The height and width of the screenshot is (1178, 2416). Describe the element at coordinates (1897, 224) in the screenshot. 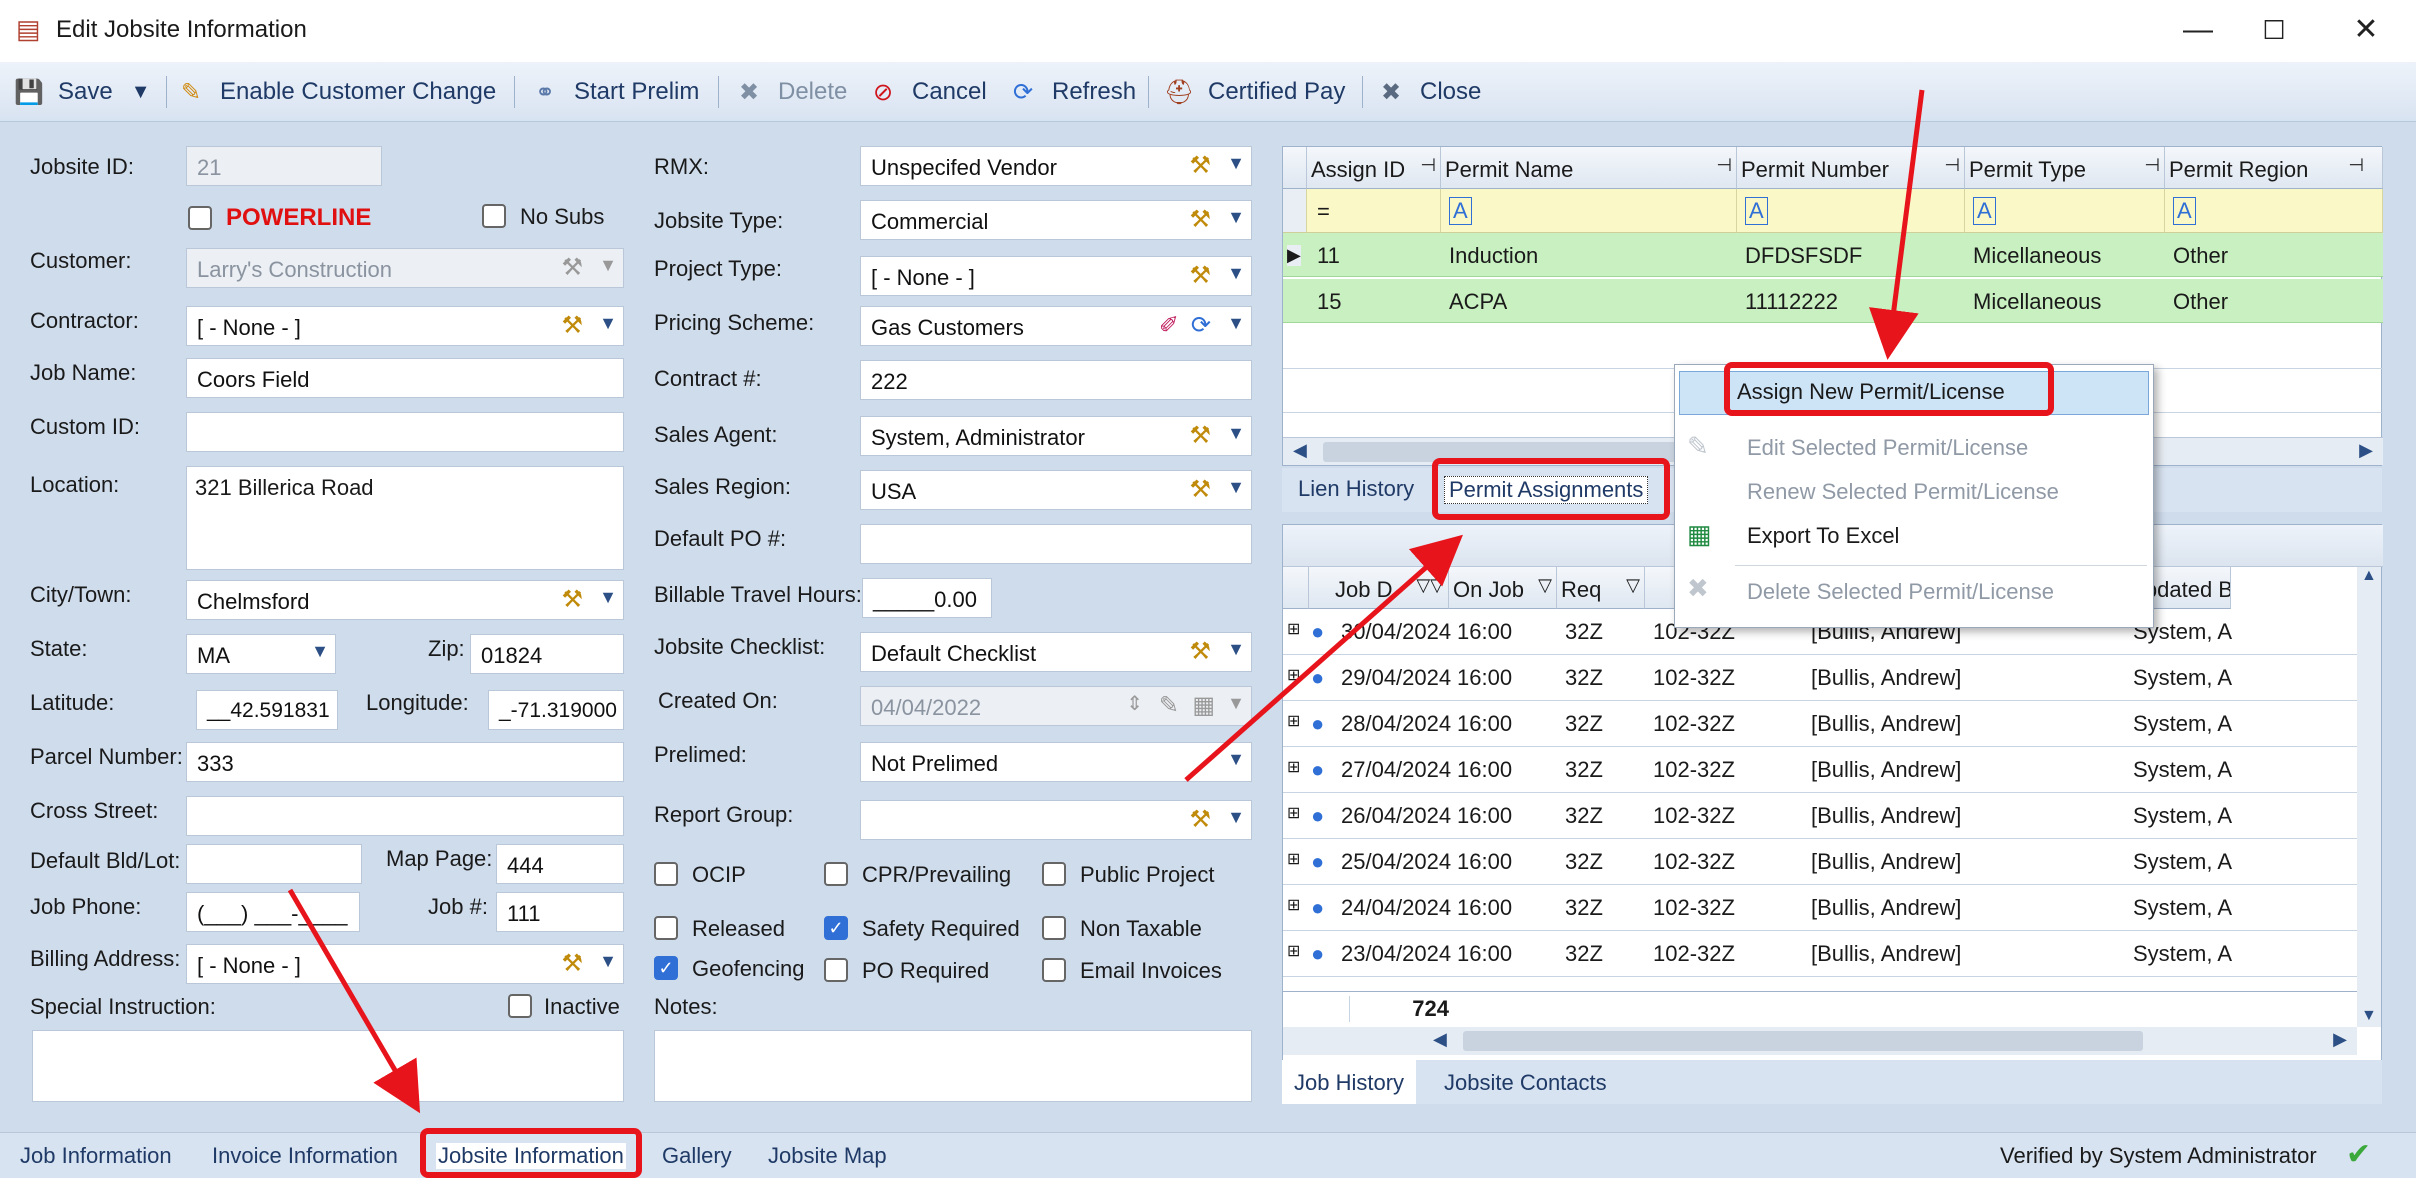

I see `arrow-to-assign-new` at that location.